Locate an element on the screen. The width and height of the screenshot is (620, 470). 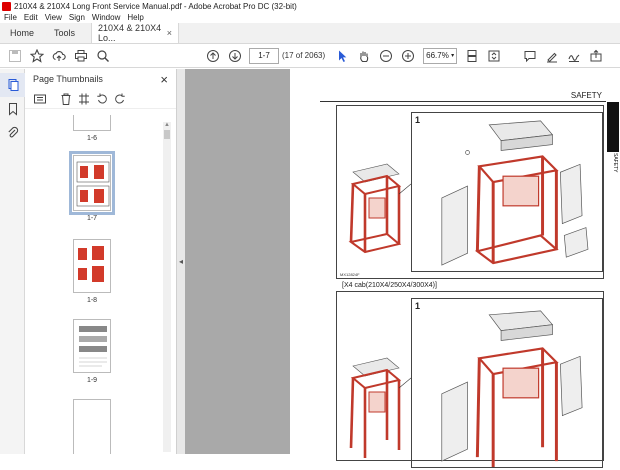
page-header: SAFETY is located at coordinates (463, 95).